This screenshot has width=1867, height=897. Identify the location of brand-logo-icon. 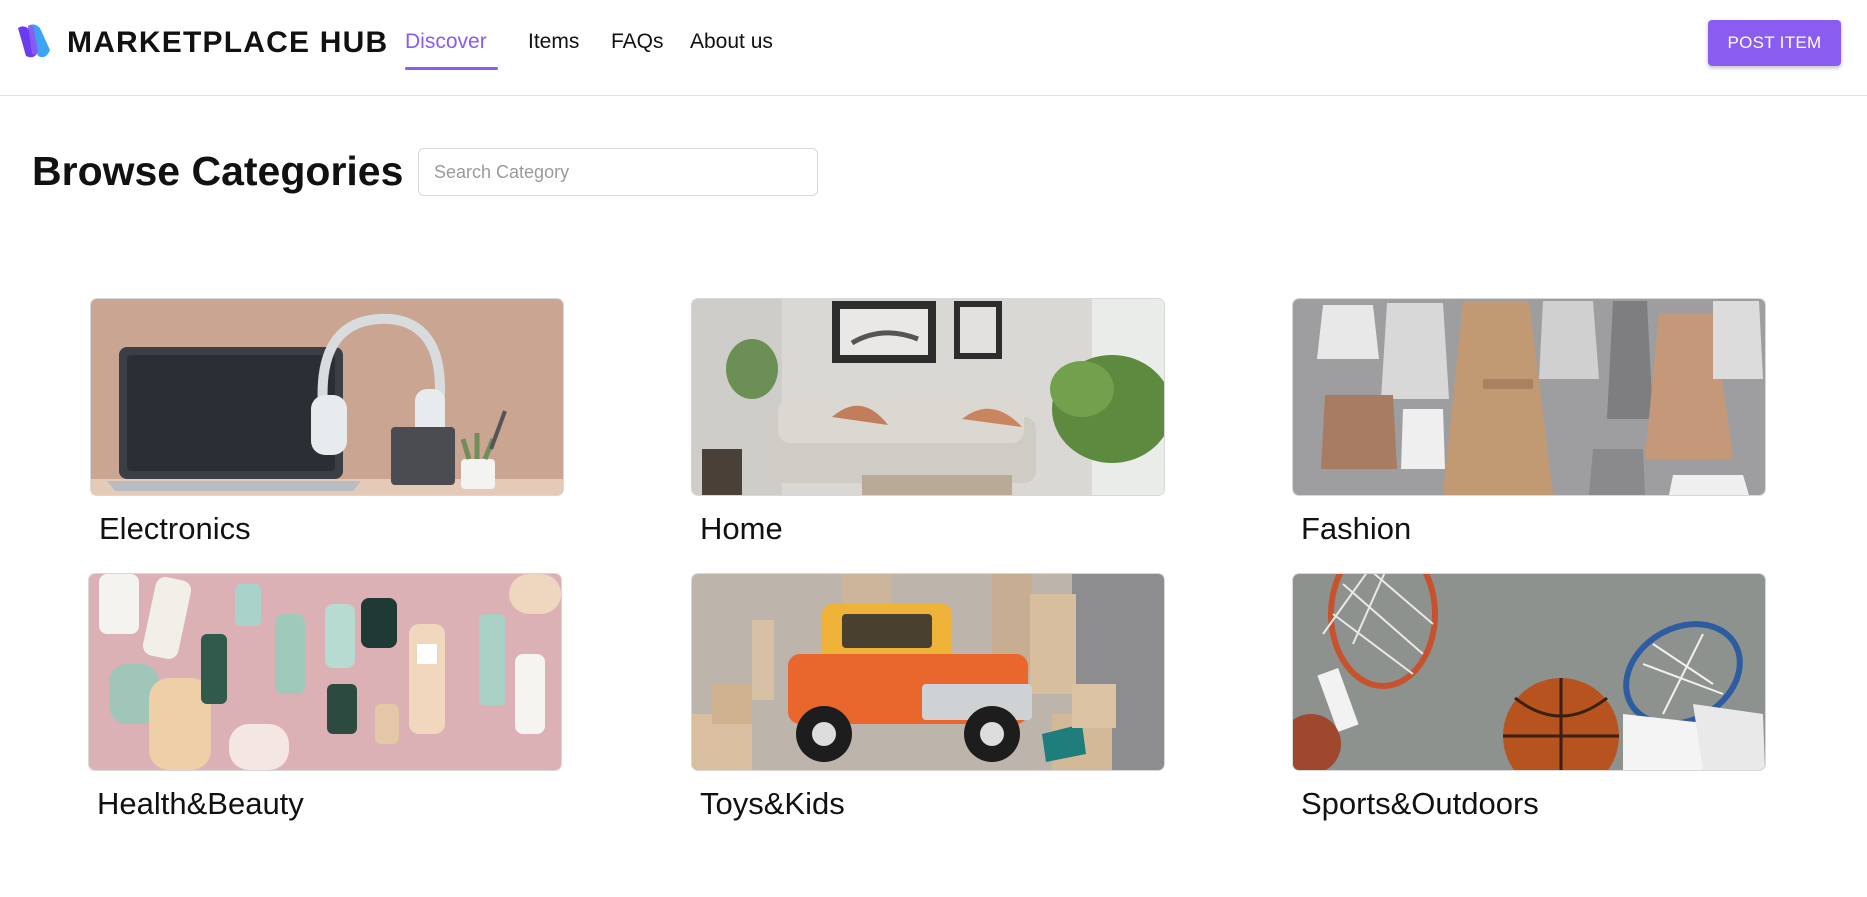
(33, 42).